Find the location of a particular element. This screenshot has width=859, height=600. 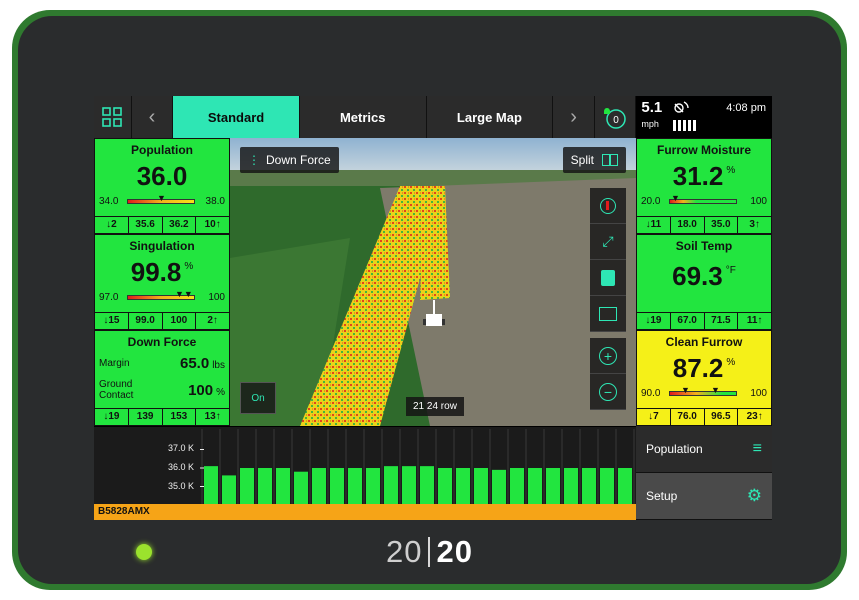

furrow-moisture-stats: ↓11 18.0 35.0 3↑ is located at coordinates (704, 224).